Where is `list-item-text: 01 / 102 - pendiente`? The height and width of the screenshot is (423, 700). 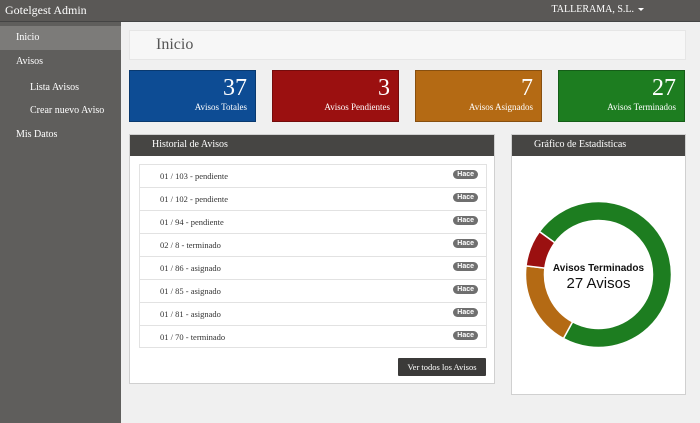
list-item-text: 01 / 102 - pendiente is located at coordinates (194, 199).